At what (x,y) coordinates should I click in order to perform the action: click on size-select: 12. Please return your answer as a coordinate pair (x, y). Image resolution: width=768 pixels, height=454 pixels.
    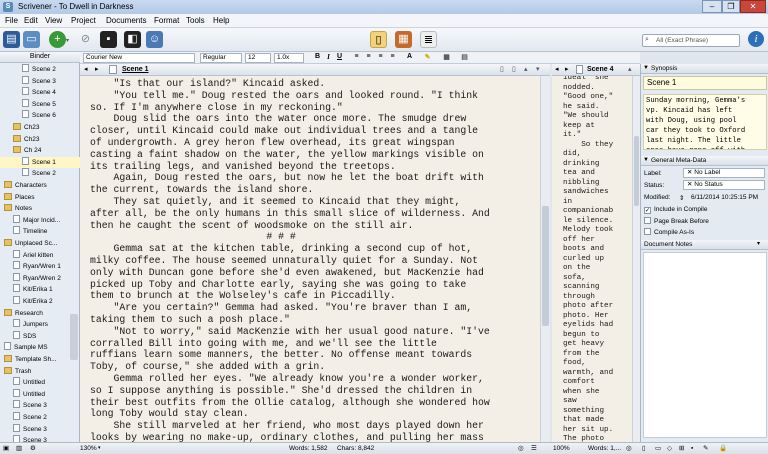
    Looking at the image, I should click on (258, 58).